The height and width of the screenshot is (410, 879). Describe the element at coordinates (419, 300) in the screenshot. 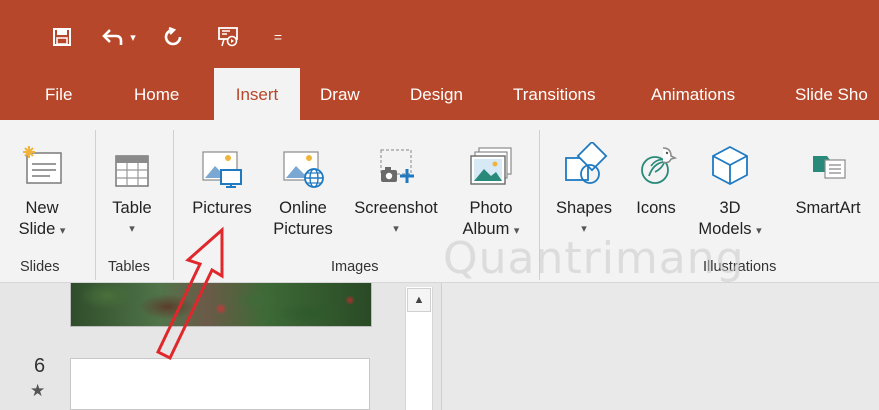

I see `scroll-up-icon: ▲` at that location.